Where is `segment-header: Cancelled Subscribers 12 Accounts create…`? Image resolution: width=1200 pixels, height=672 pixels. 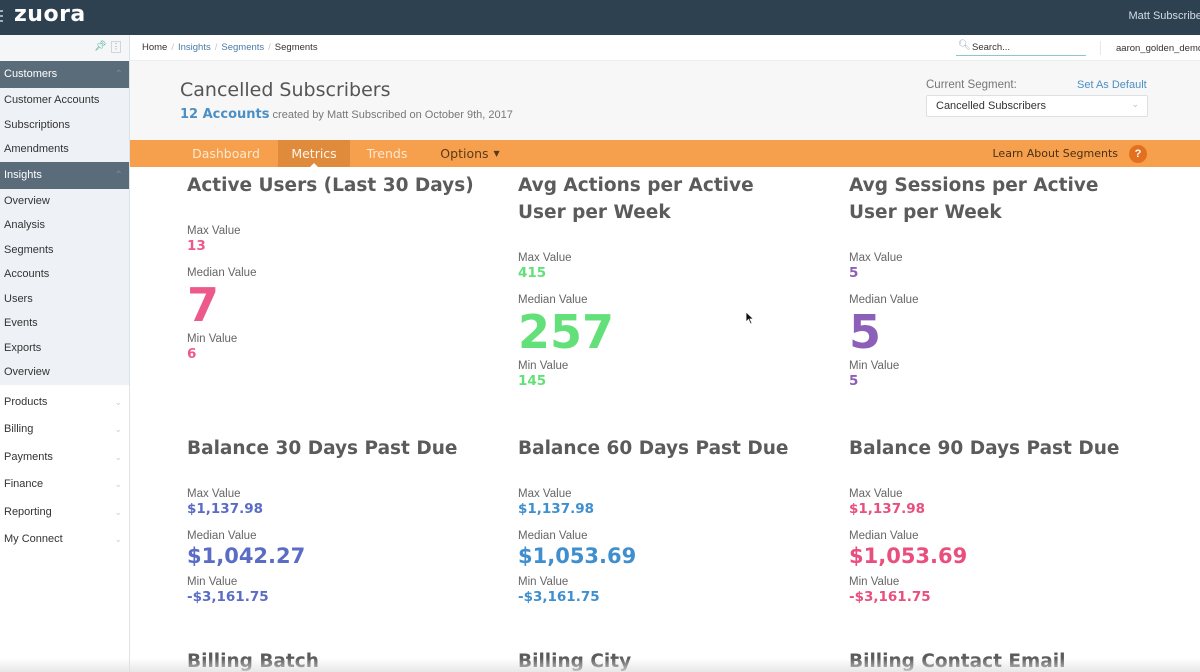 segment-header: Cancelled Subscribers 12 Accounts create… is located at coordinates (665, 100).